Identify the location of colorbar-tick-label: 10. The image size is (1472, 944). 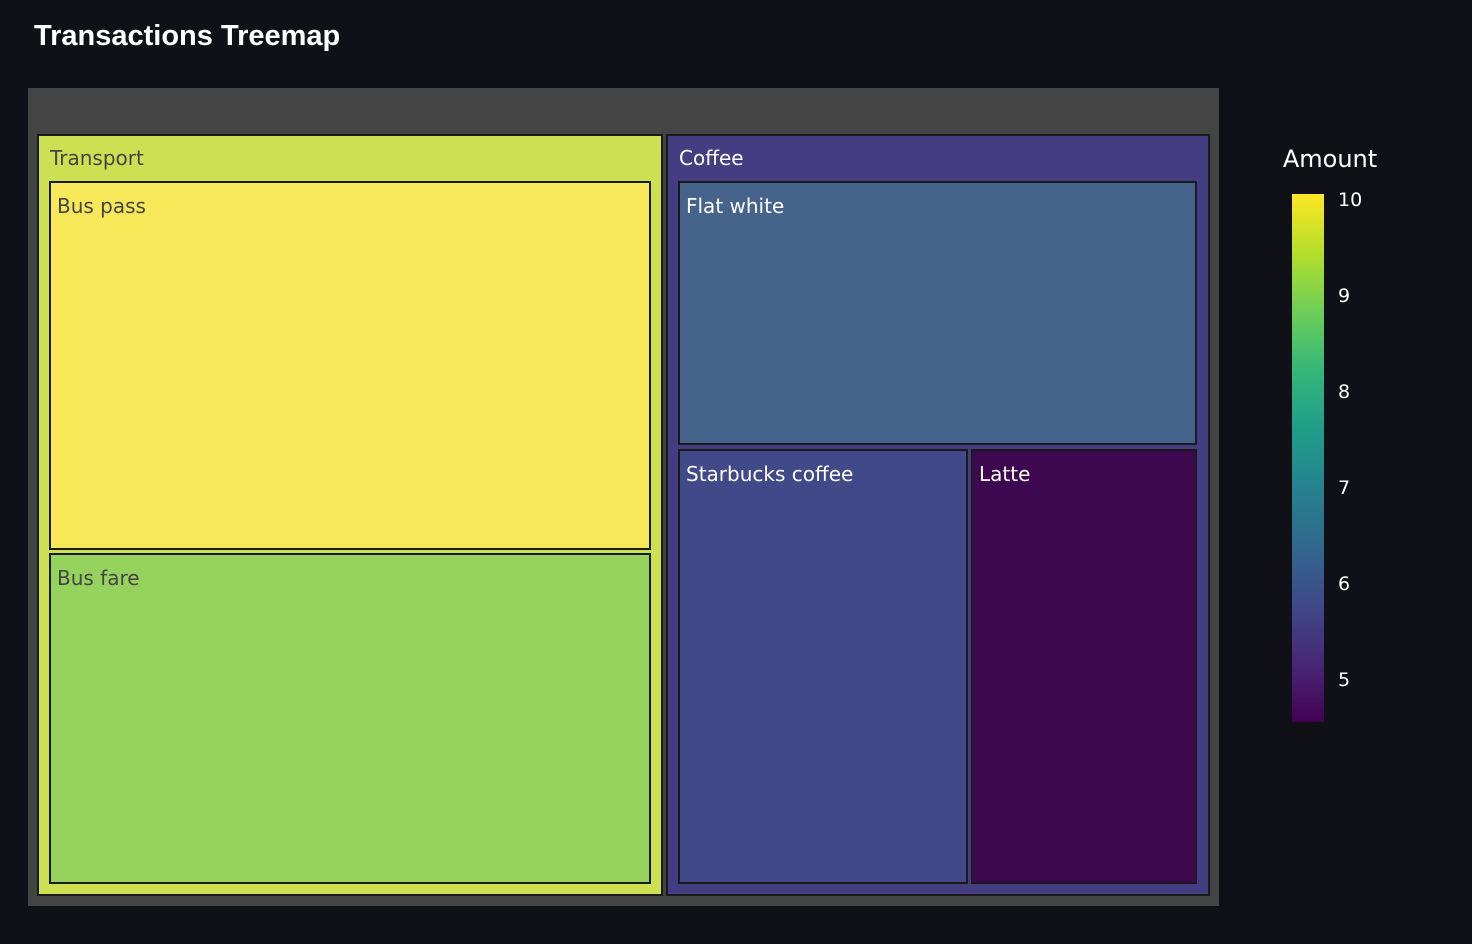
(1350, 200).